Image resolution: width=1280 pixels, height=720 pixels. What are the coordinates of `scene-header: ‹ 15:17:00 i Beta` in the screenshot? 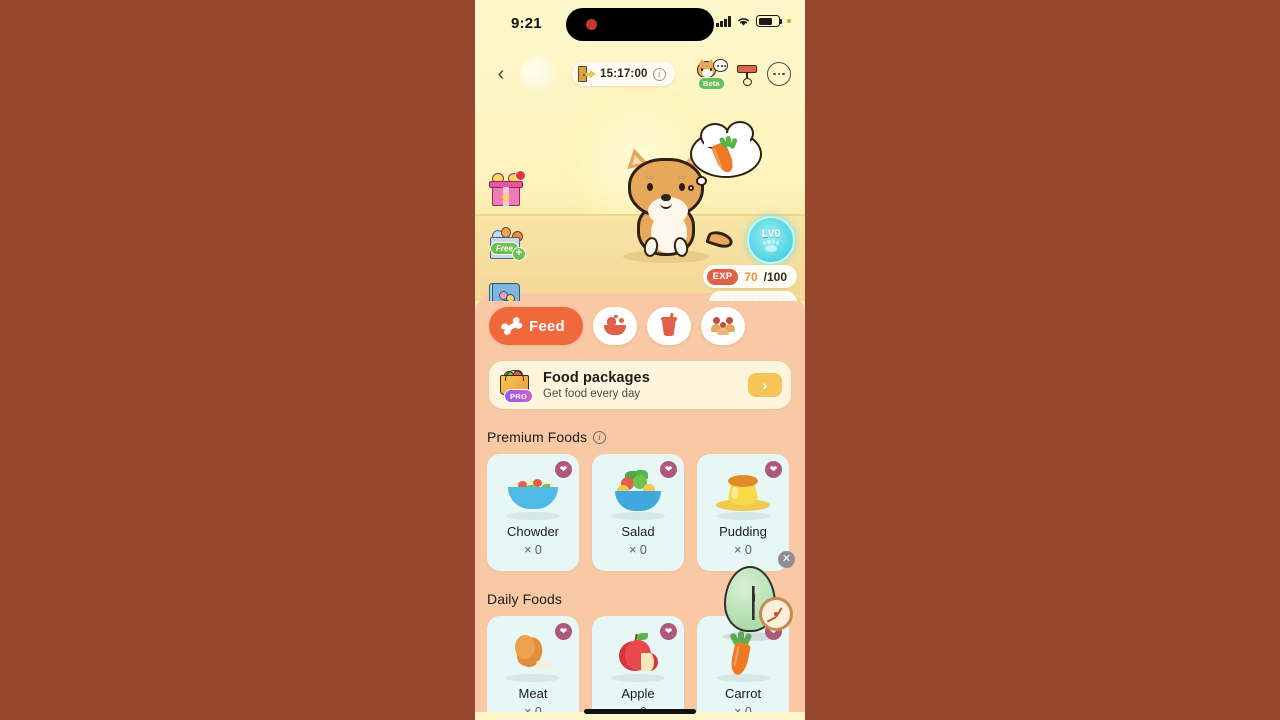 It's located at (640, 74).